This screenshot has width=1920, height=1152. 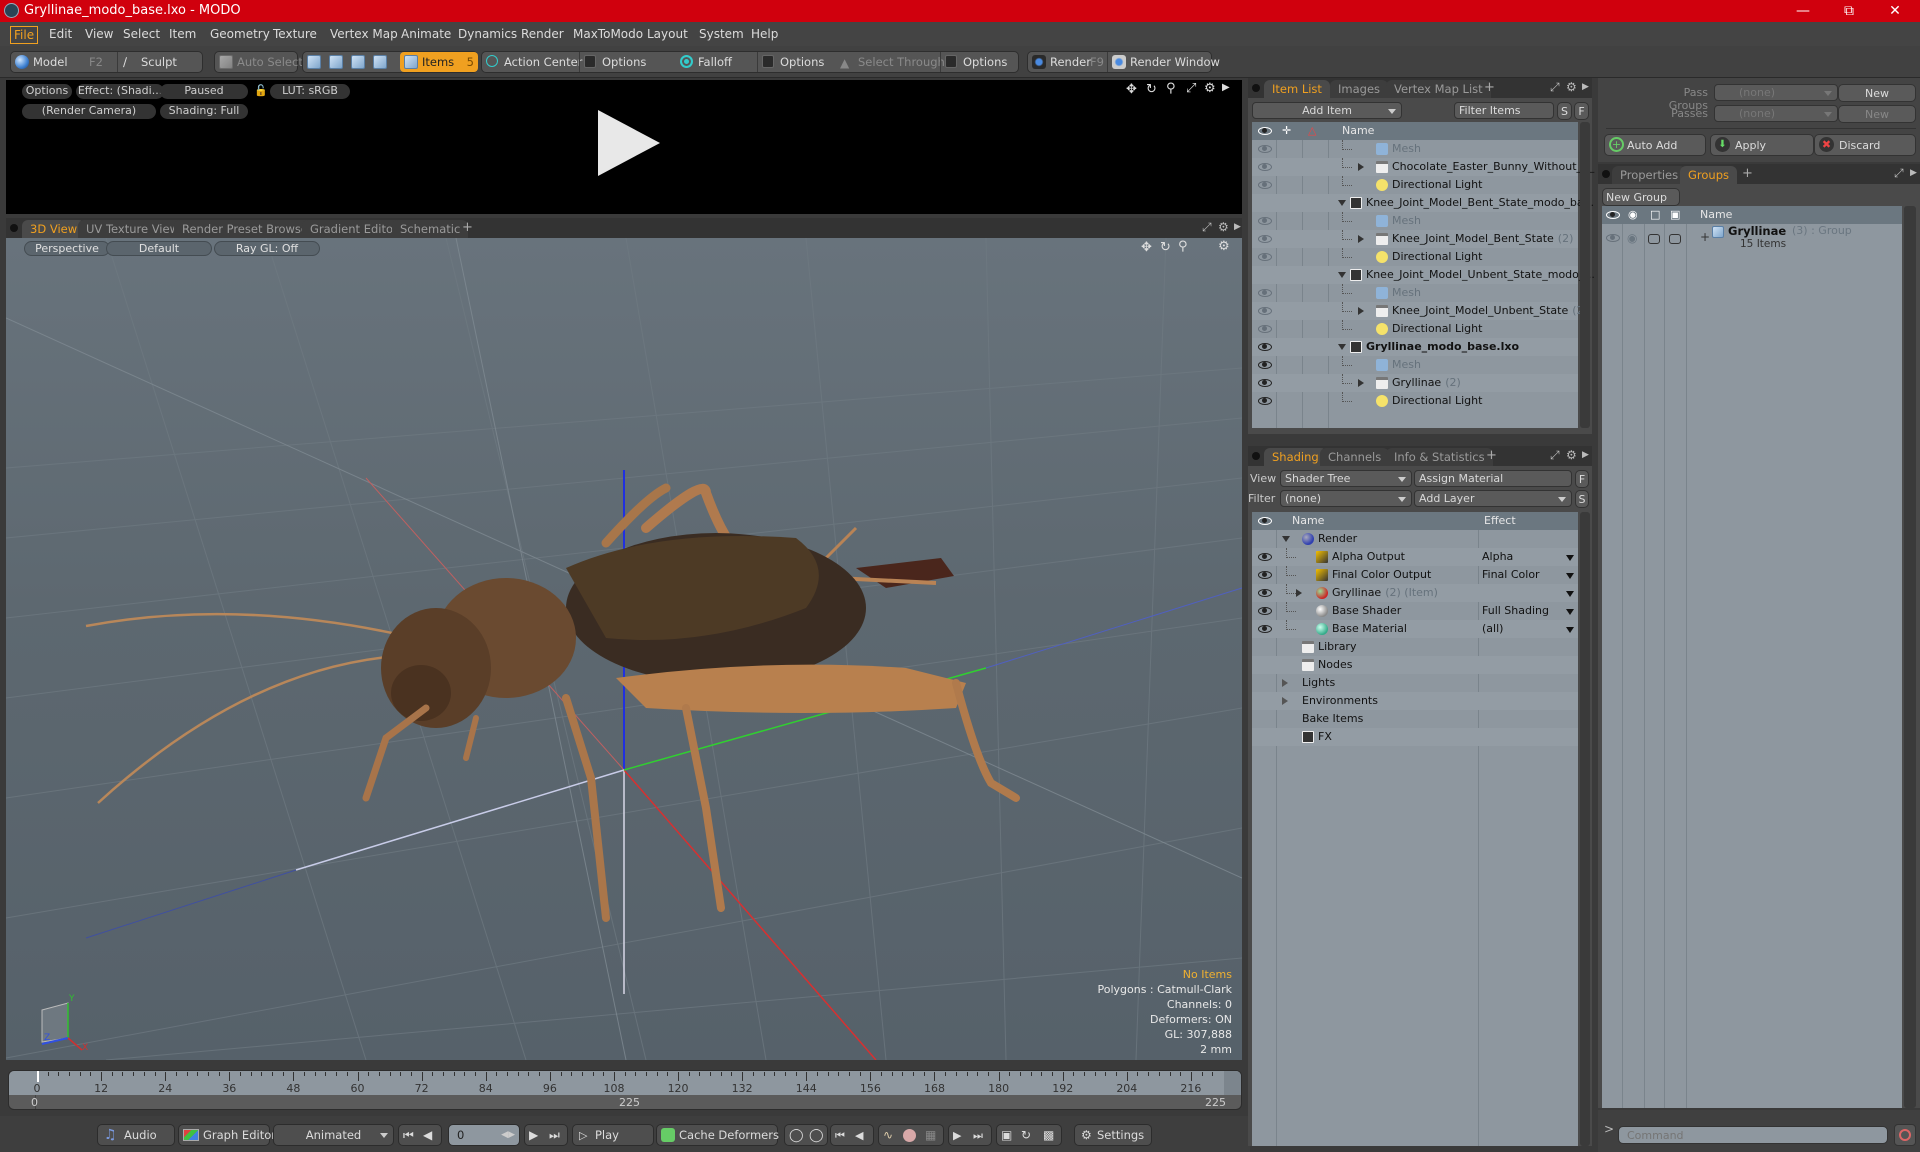 I want to click on viewport-zoom-icon: ⚲, so click(x=1183, y=246).